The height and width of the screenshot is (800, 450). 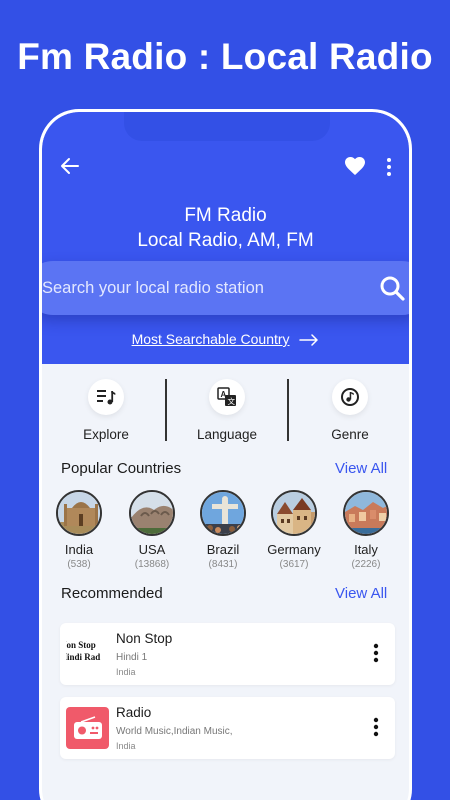 I want to click on category-label: Genre, so click(x=350, y=434).